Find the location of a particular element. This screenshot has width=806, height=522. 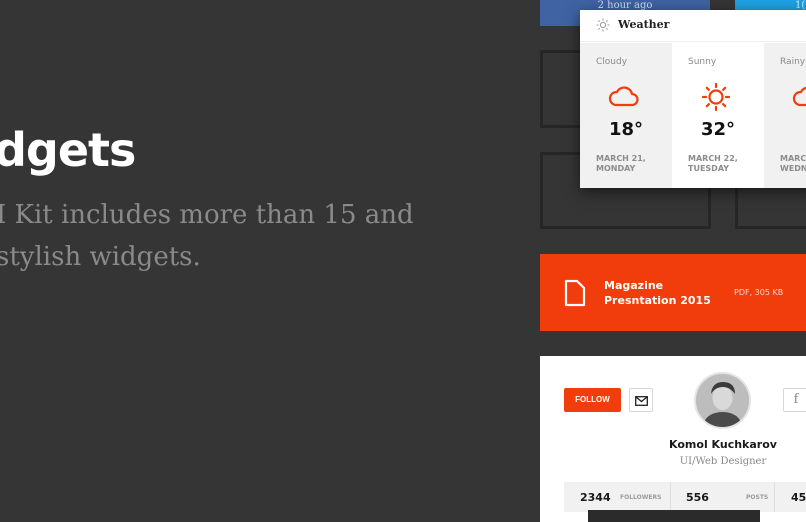

avatar is located at coordinates (722, 400).